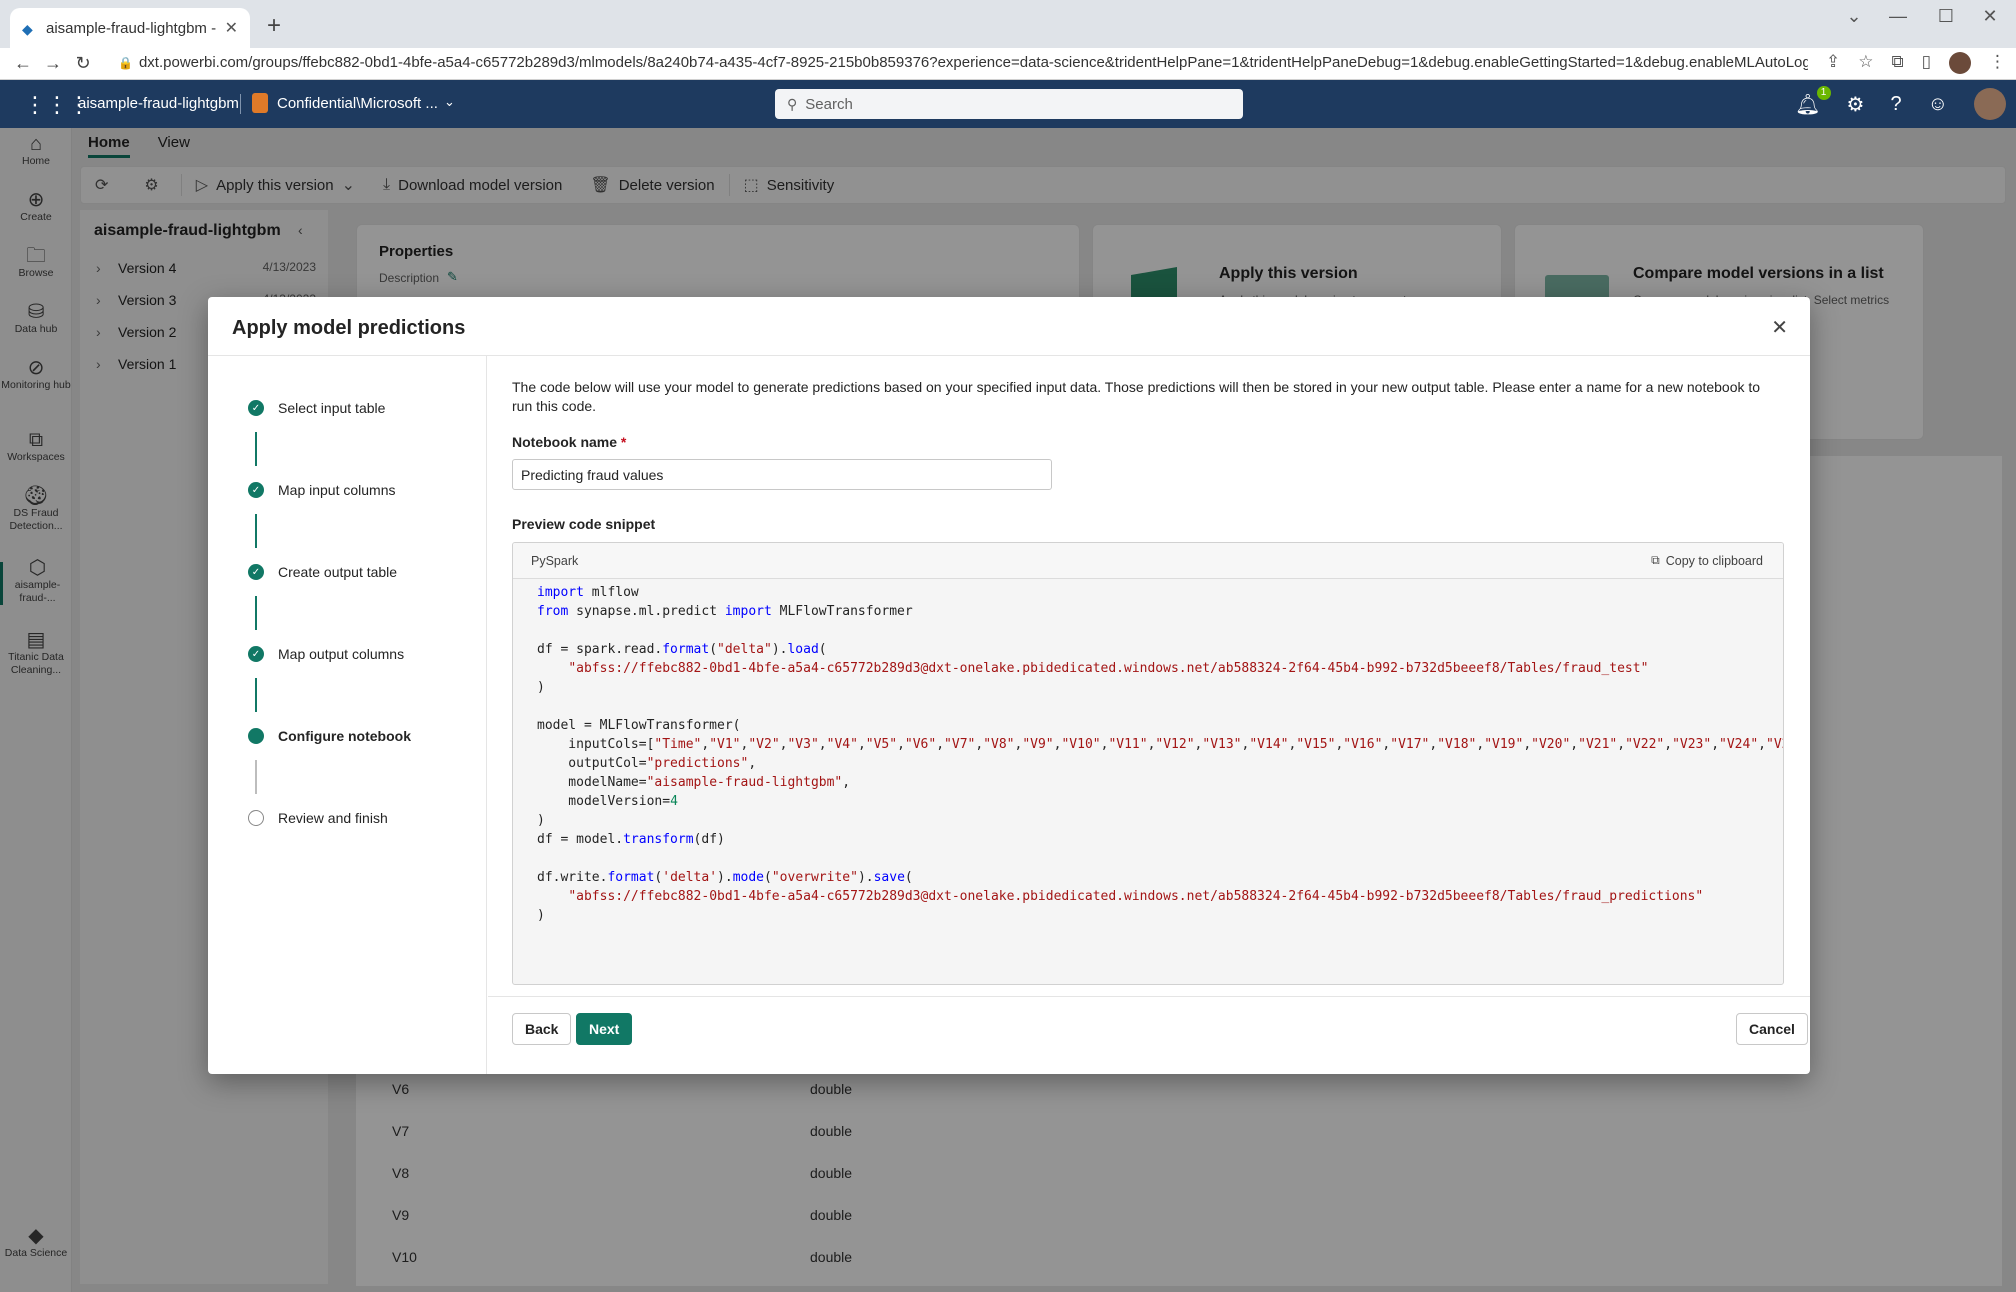 Image resolution: width=2016 pixels, height=1292 pixels. What do you see at coordinates (1823, 92) in the screenshot?
I see `notification-badge: 1` at bounding box center [1823, 92].